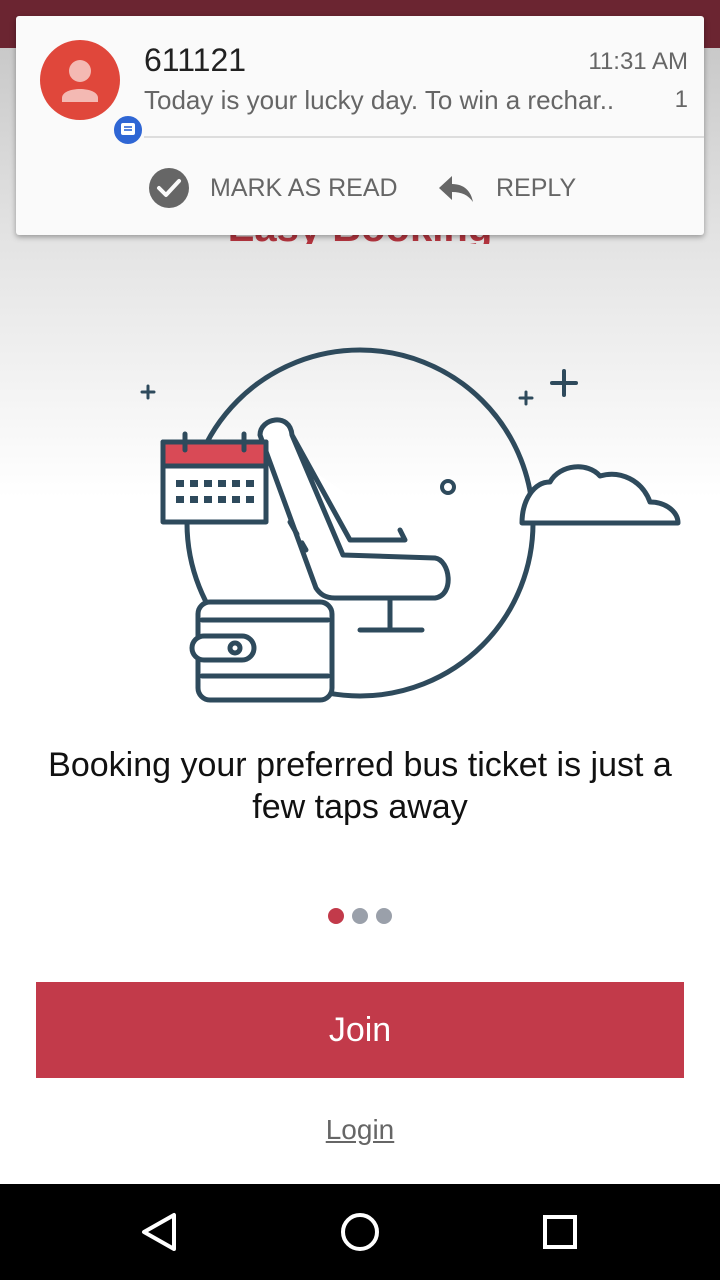  I want to click on login-link: Login, so click(360, 1130).